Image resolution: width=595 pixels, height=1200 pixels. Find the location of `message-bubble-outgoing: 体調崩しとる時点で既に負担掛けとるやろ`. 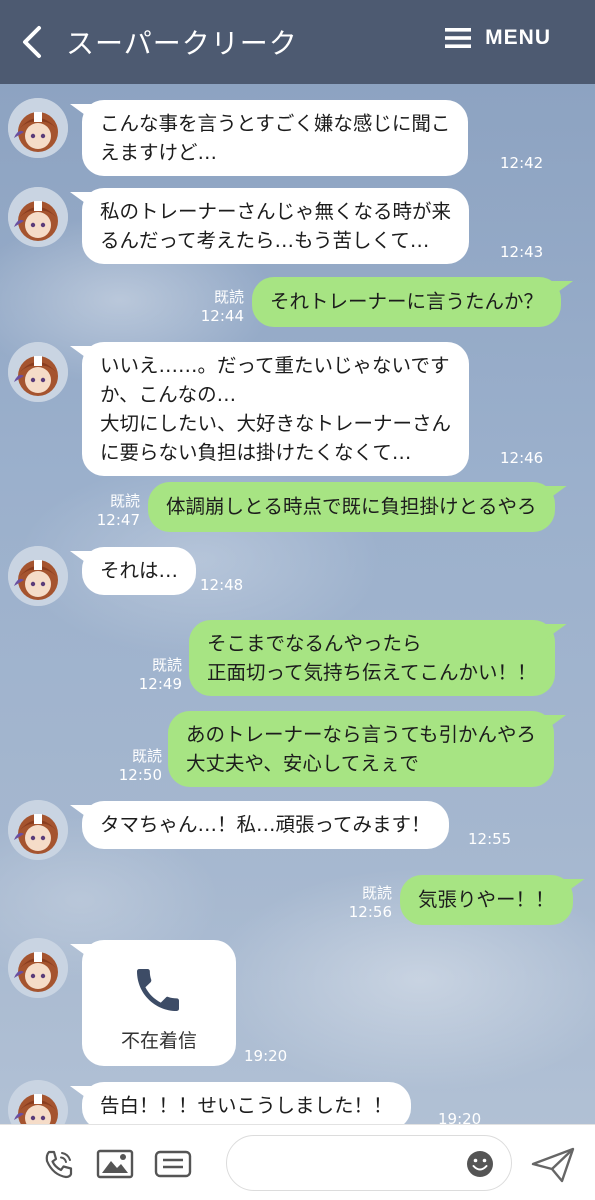

message-bubble-outgoing: 体調崩しとる時点で既に負担掛けとるやろ is located at coordinates (351, 507).